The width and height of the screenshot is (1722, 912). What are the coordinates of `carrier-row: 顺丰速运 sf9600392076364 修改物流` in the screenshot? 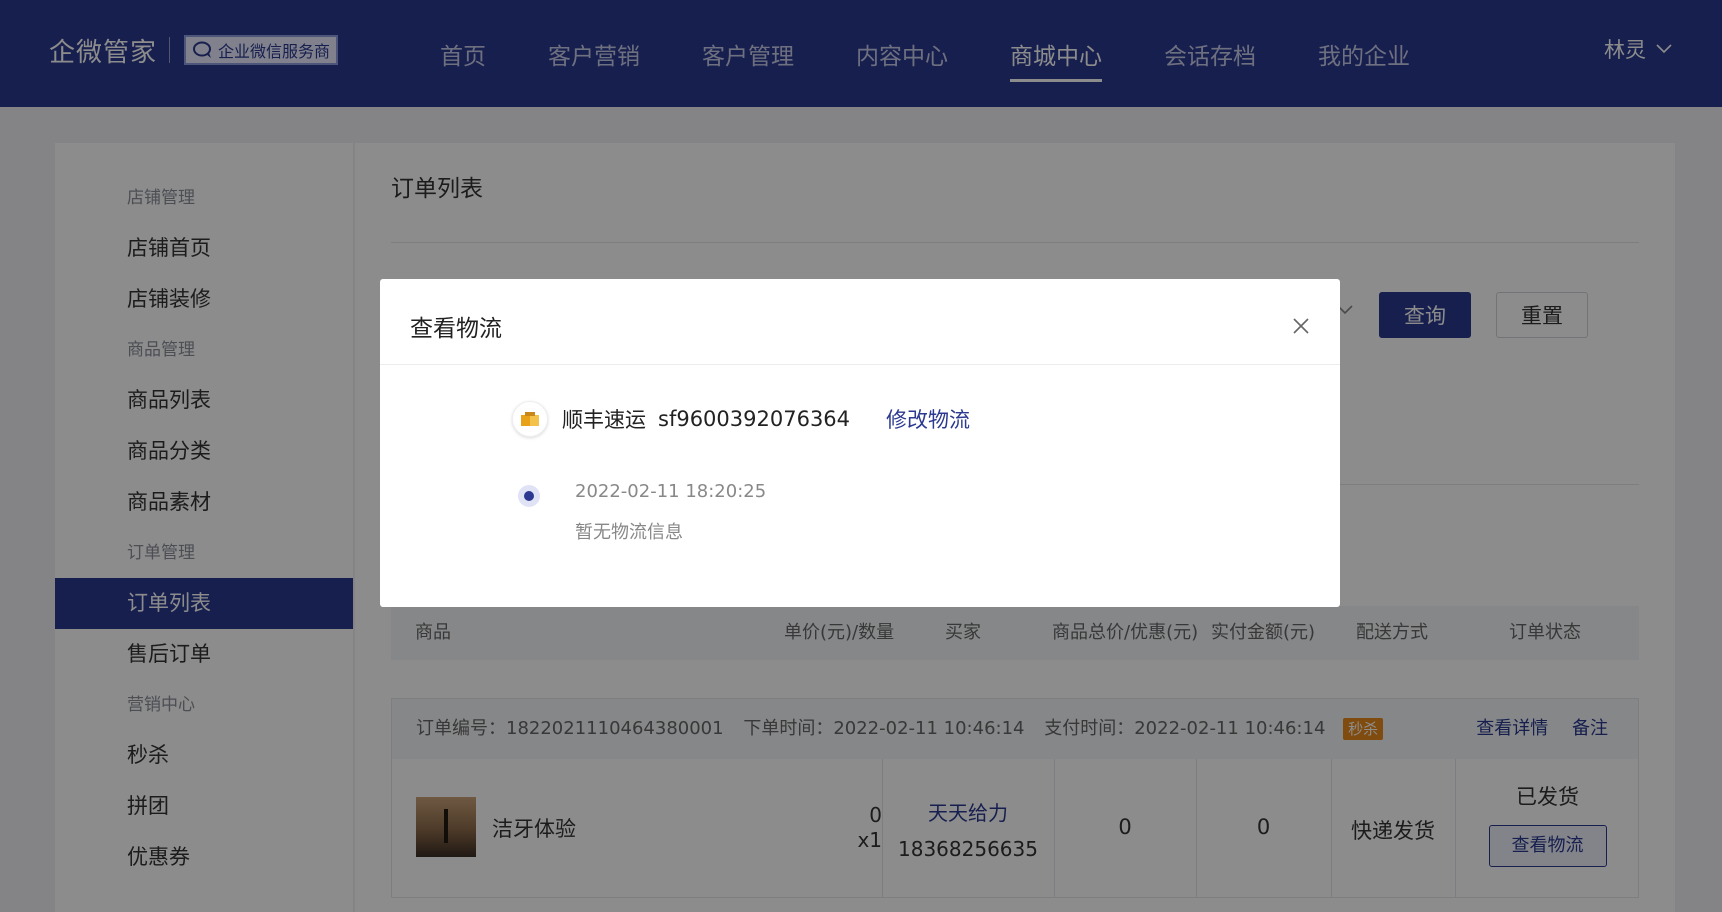 It's located at (741, 419).